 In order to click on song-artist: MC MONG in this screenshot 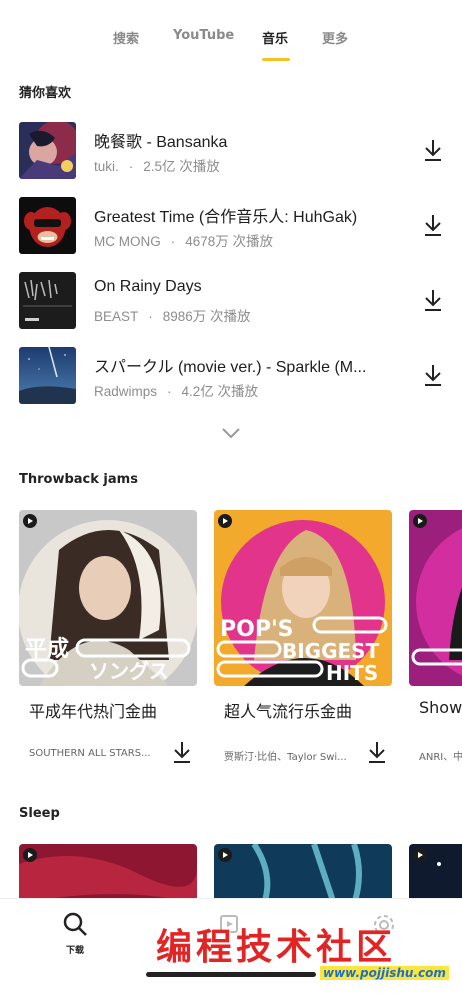, I will do `click(127, 241)`.